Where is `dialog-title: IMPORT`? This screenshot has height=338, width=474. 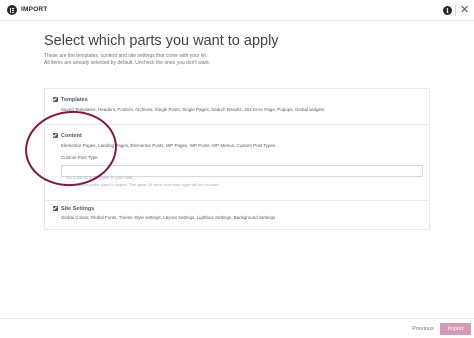 dialog-title: IMPORT is located at coordinates (34, 9).